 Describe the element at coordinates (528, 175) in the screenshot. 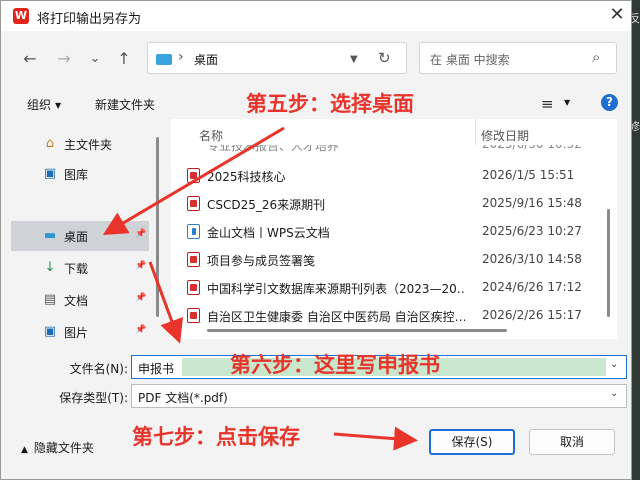

I see `file-date: 2026/1/5 15:51` at that location.